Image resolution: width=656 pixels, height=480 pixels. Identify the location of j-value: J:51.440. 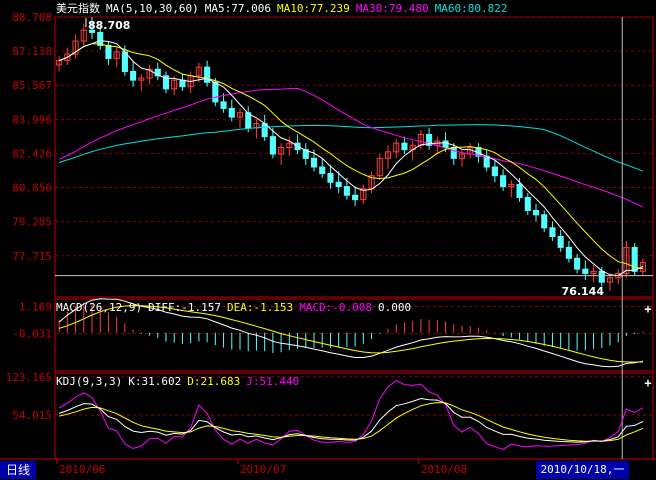
(273, 381).